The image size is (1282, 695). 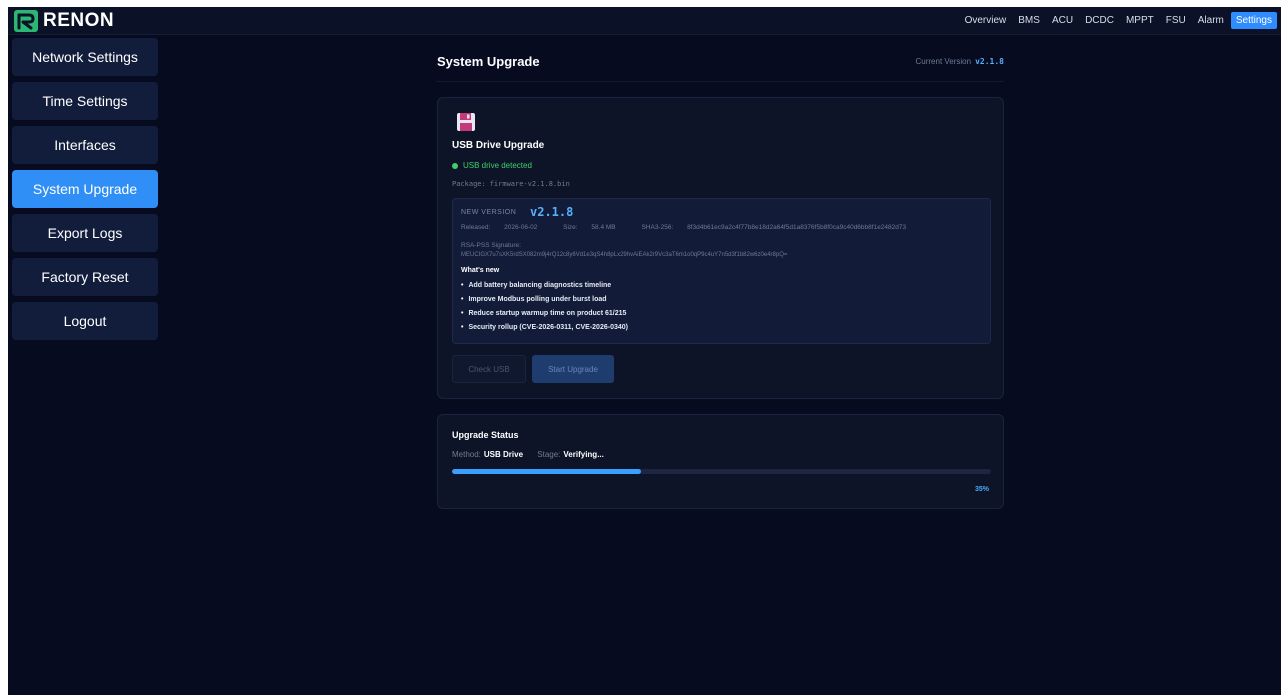 I want to click on floppy-disk-icon, so click(x=466, y=122).